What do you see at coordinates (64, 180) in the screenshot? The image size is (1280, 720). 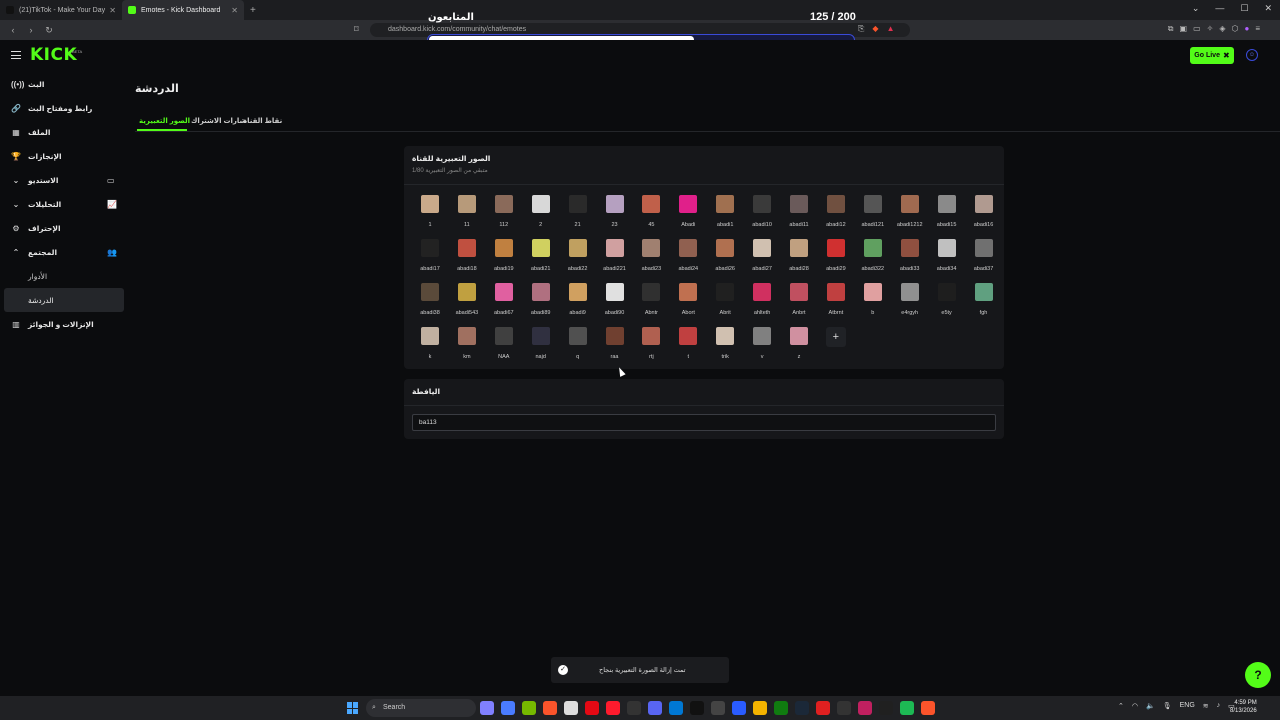 I see `sidebar-item: ⌄ الاستديو ▭` at bounding box center [64, 180].